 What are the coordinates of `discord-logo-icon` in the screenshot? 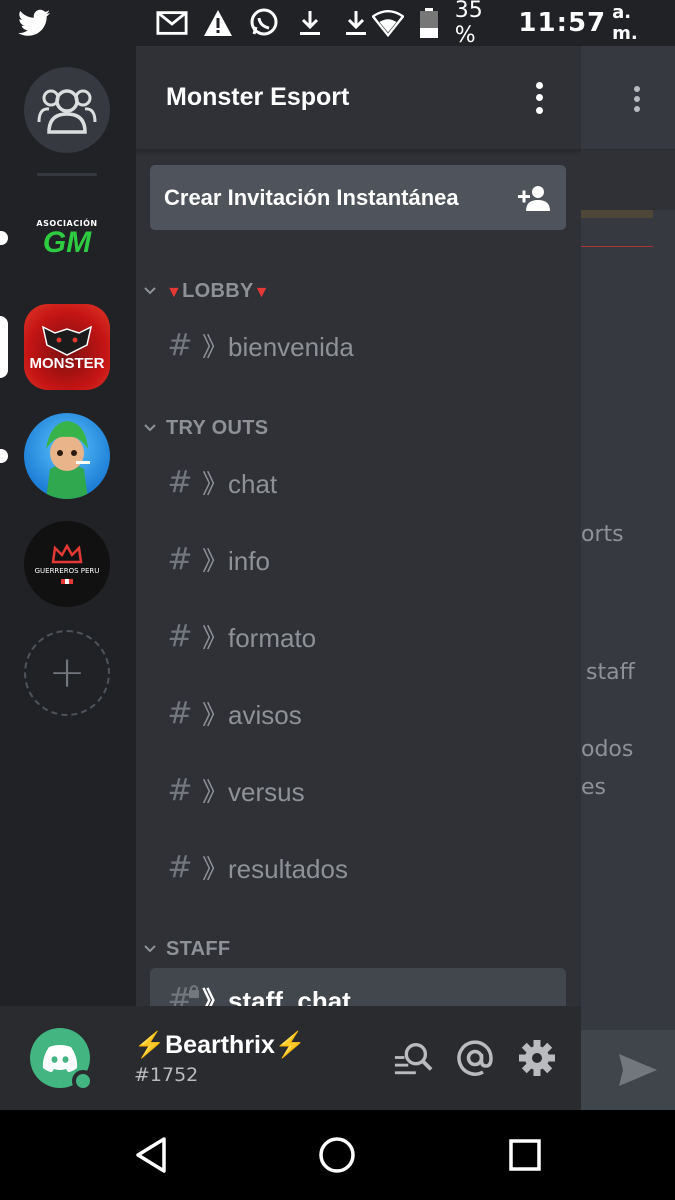 It's located at (60, 1058).